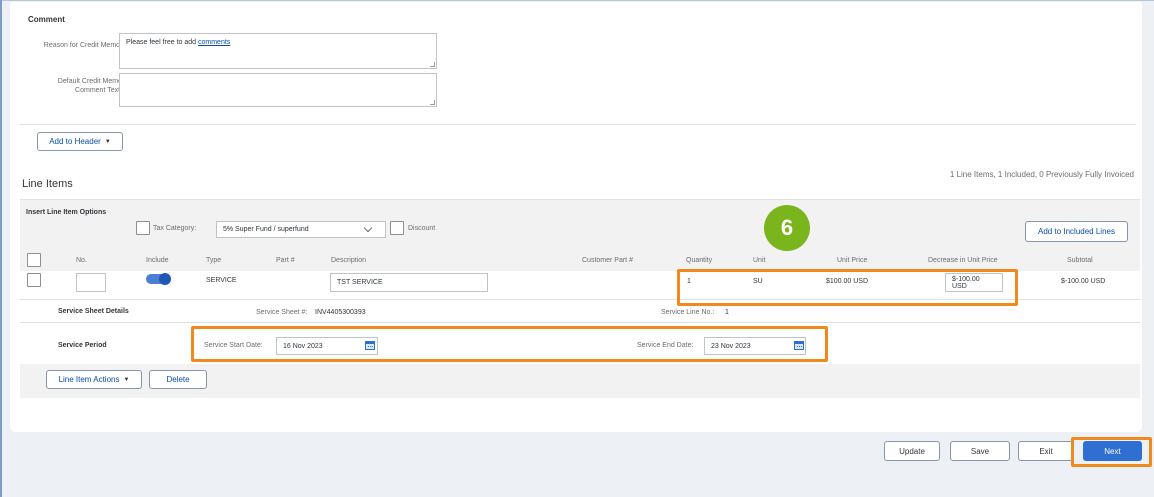 The height and width of the screenshot is (497, 1154). What do you see at coordinates (607, 260) in the screenshot?
I see `col-header-customer-part: Customer Part #` at bounding box center [607, 260].